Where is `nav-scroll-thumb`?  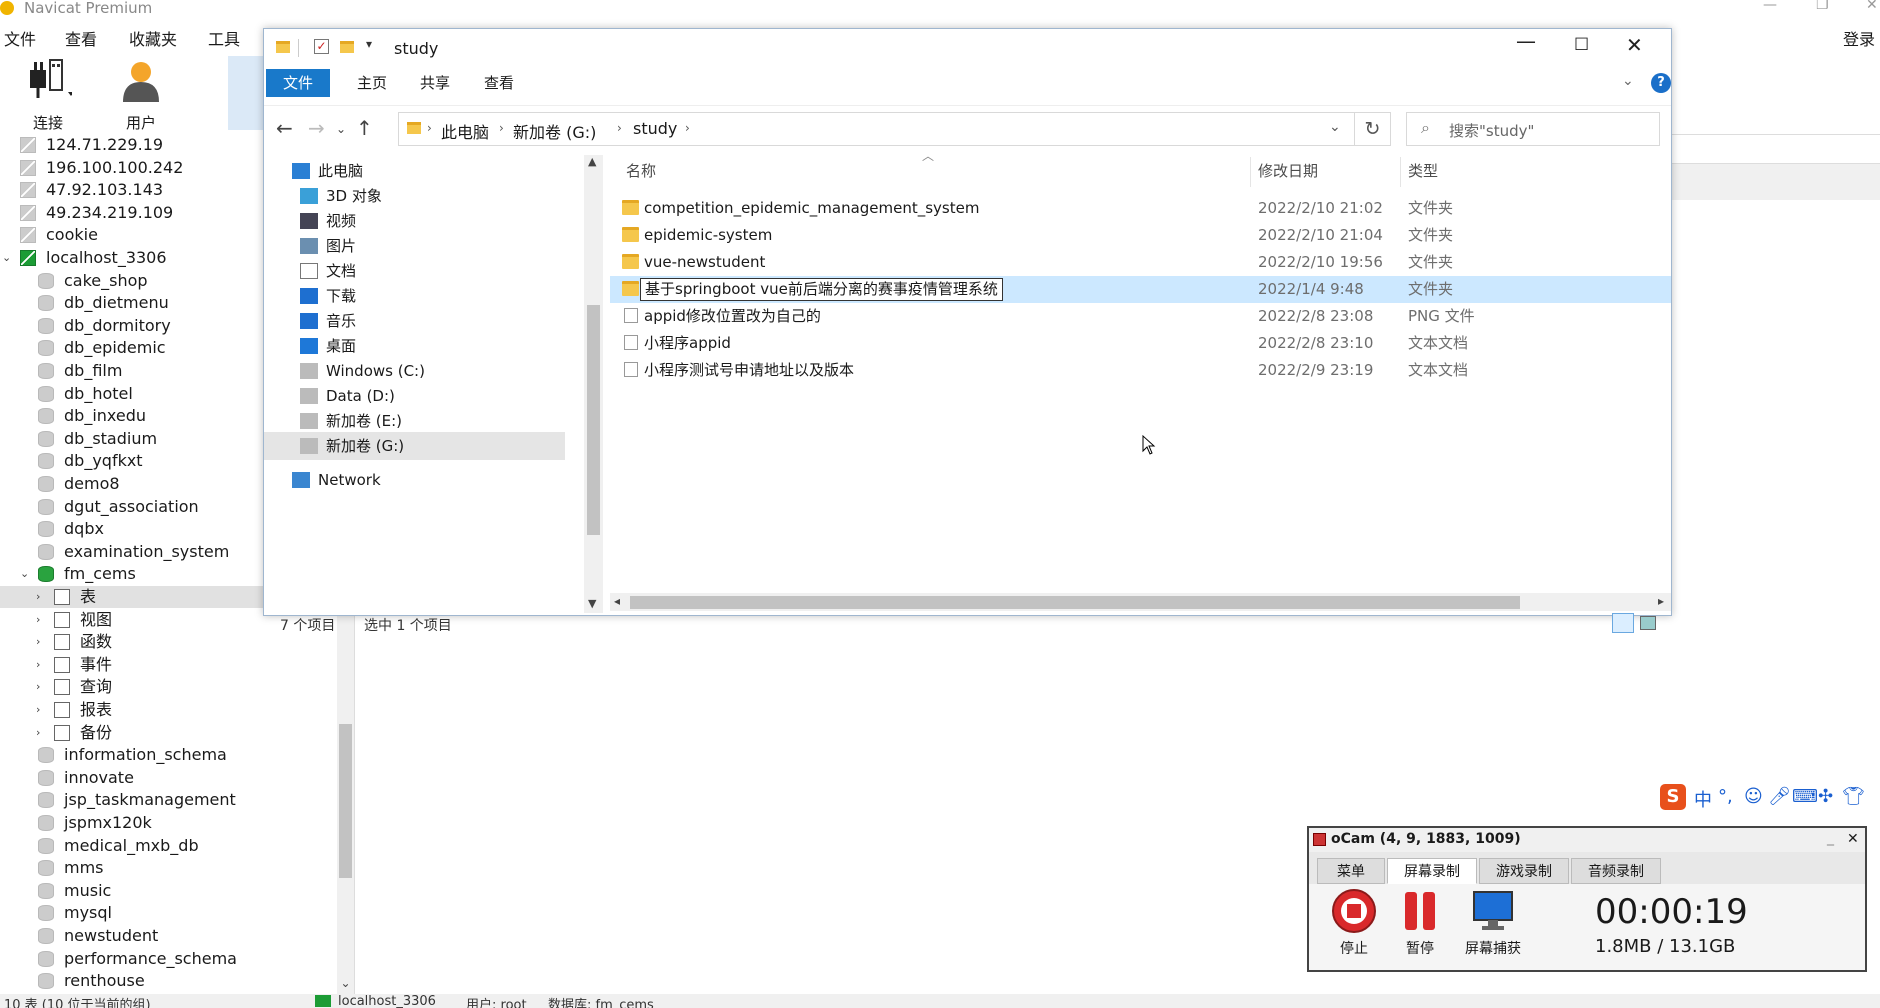 nav-scroll-thumb is located at coordinates (593, 420).